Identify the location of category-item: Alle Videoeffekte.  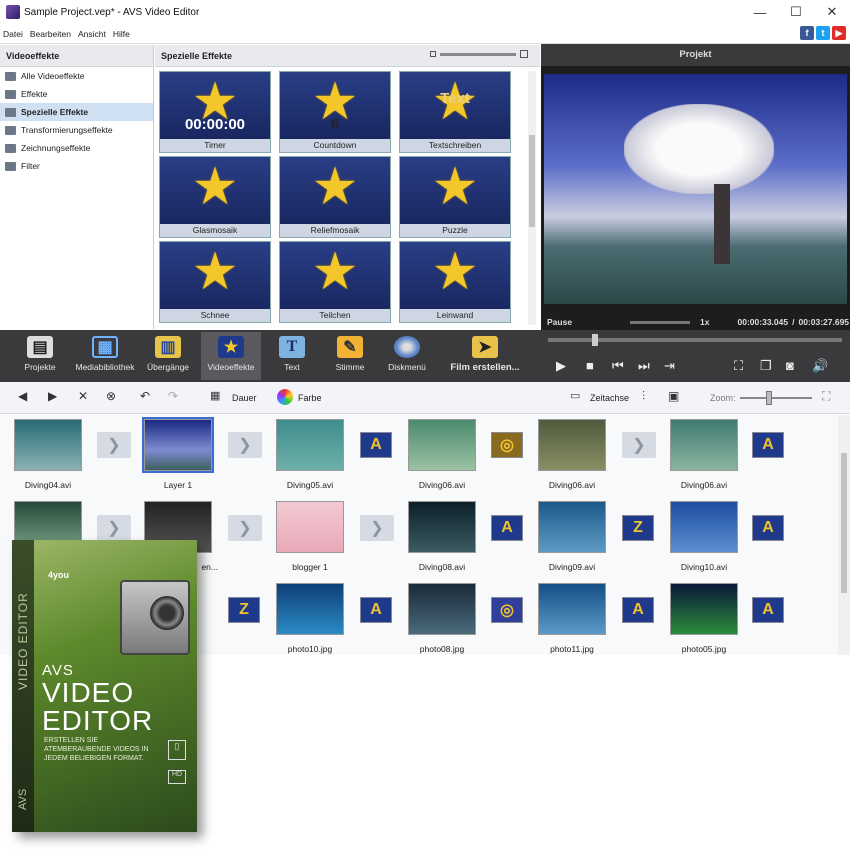
(76, 76).